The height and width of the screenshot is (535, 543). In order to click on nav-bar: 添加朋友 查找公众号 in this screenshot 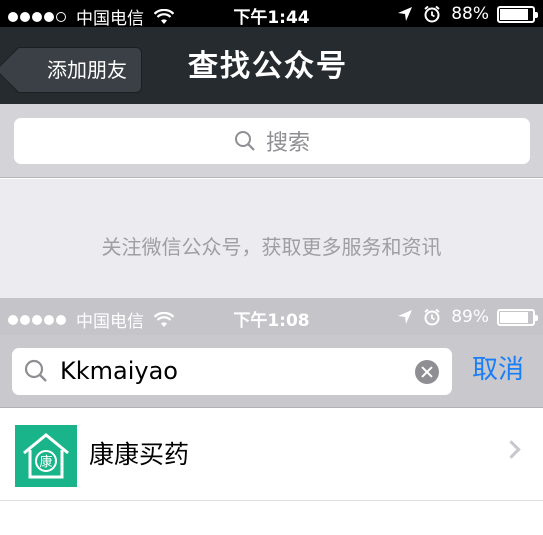, I will do `click(271, 65)`.